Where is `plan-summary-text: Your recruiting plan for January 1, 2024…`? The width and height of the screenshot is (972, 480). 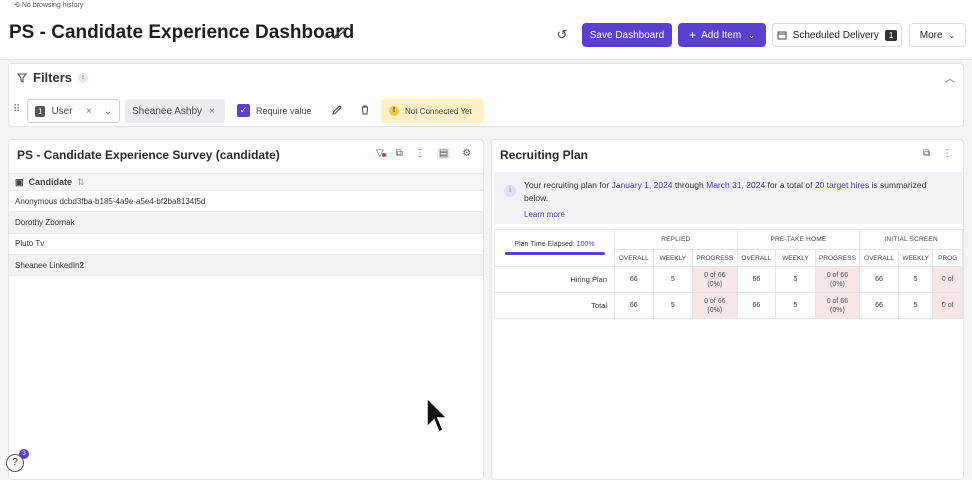 plan-summary-text: Your recruiting plan for January 1, 2024… is located at coordinates (725, 191).